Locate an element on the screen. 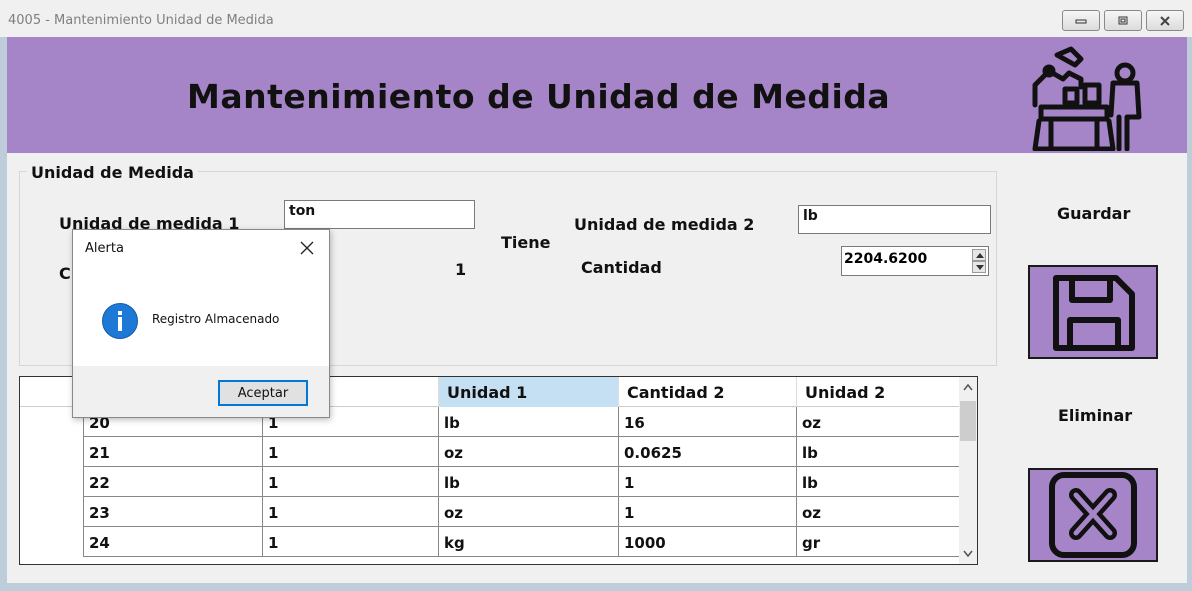 The image size is (1192, 591). grid-header-unidad1: Unidad 1 is located at coordinates (529, 392).